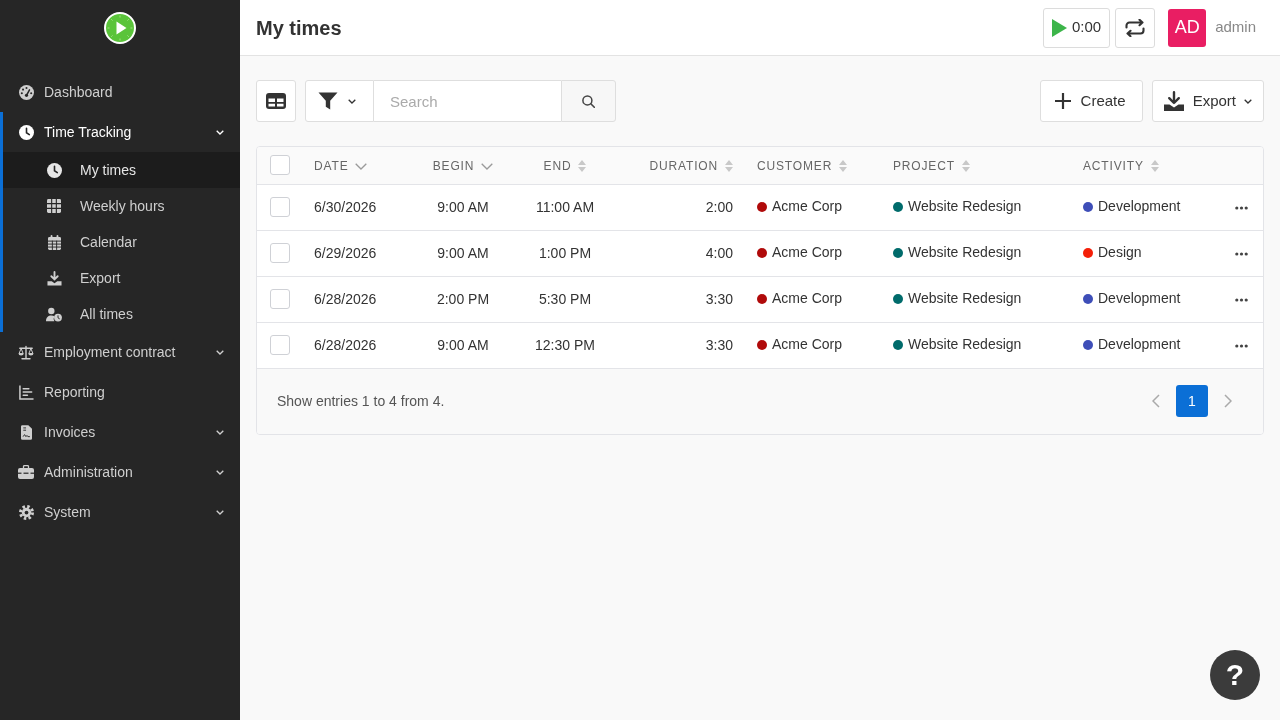 This screenshot has height=720, width=1280. What do you see at coordinates (120, 432) in the screenshot?
I see `sidebar-item: Invoices` at bounding box center [120, 432].